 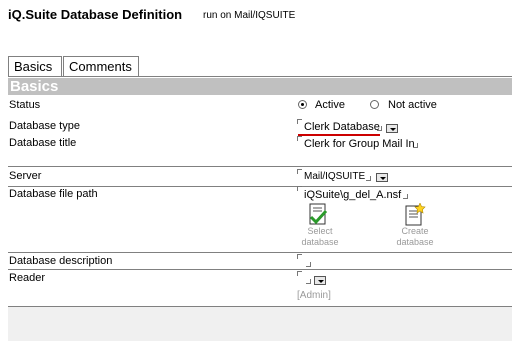 I want to click on select-database-label-line1: Select, so click(x=320, y=231).